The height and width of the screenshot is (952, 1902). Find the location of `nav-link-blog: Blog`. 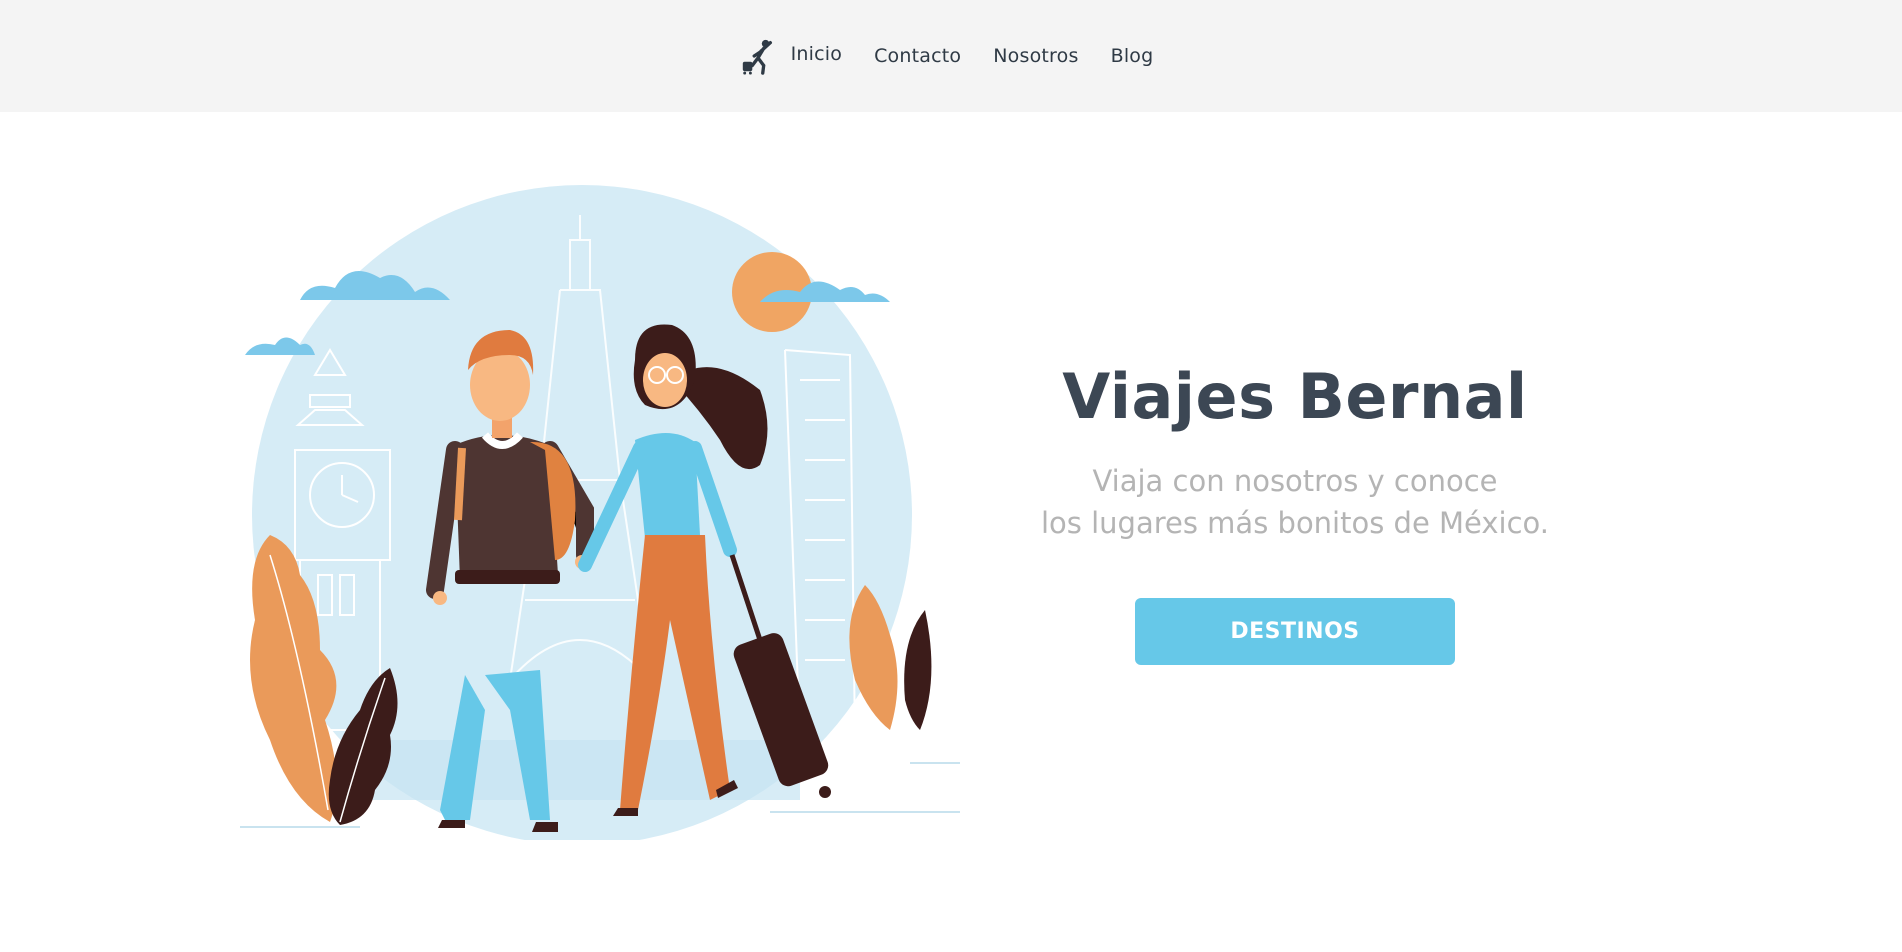

nav-link-blog: Blog is located at coordinates (1132, 56).